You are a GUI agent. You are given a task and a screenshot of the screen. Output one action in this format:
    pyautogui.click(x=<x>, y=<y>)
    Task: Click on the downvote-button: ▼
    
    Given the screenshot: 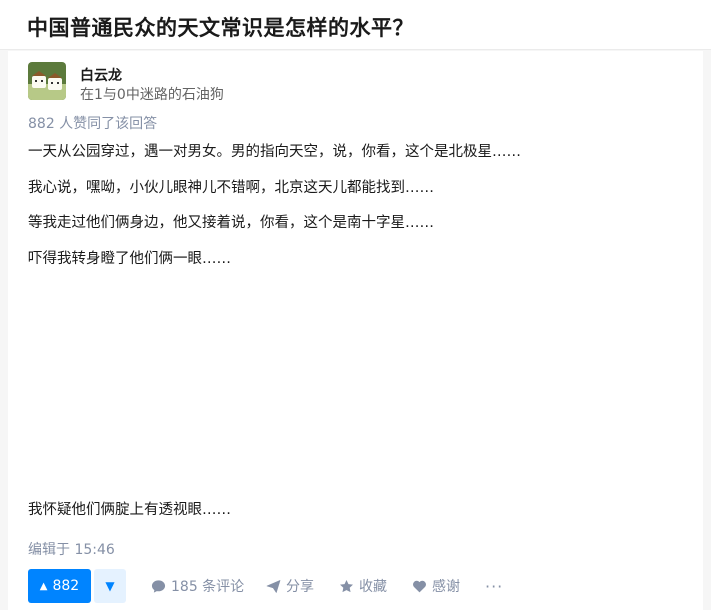 What is the action you would take?
    pyautogui.click(x=110, y=586)
    